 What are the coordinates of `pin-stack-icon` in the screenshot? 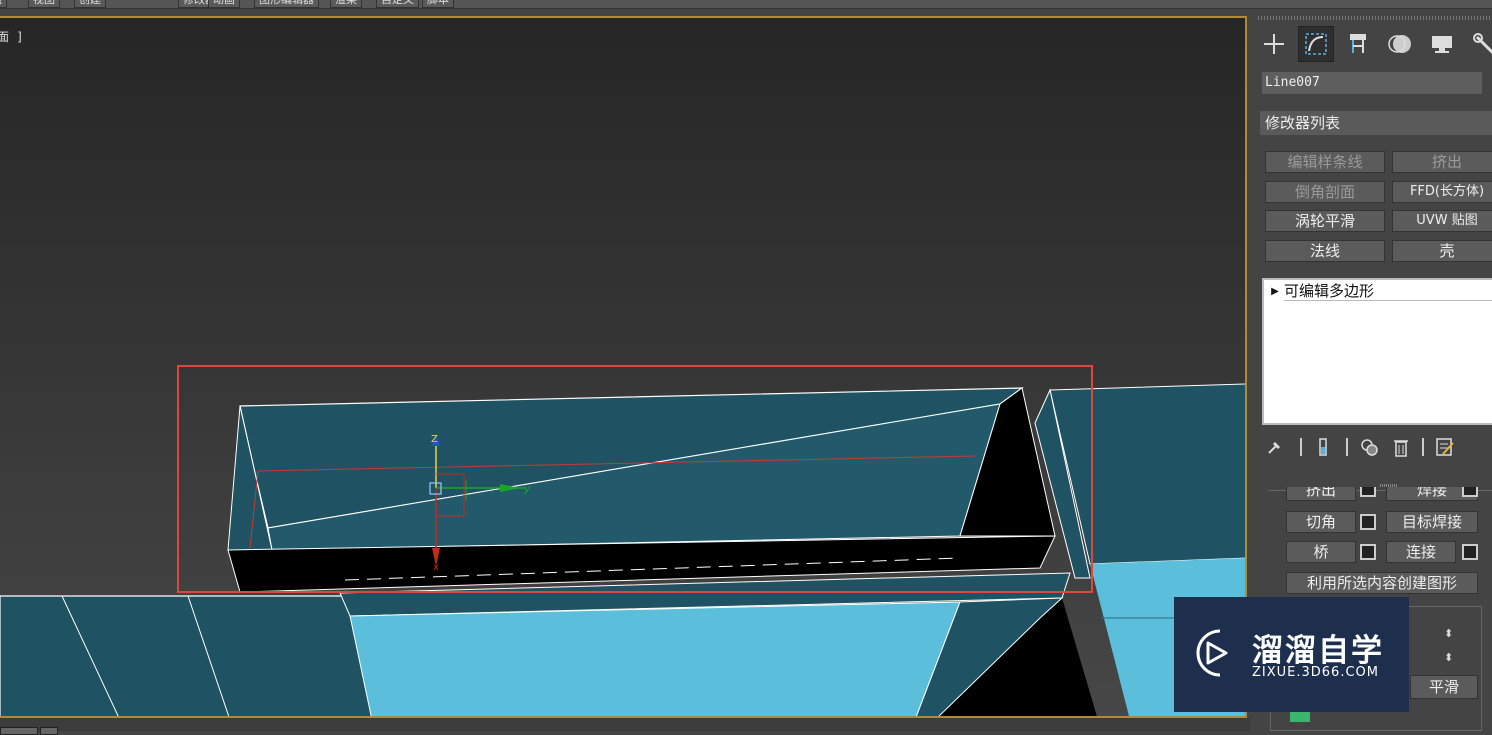 It's located at (1275, 447).